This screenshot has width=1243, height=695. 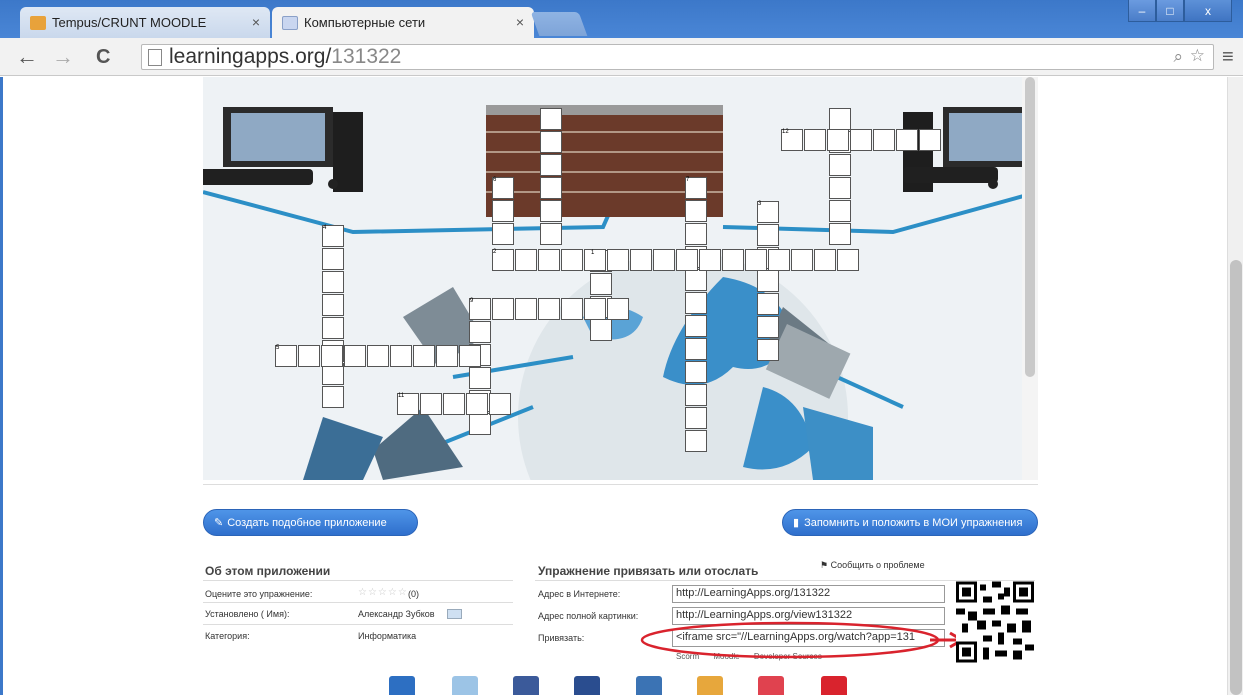 I want to click on crossword-scrollbar, so click(x=1030, y=278).